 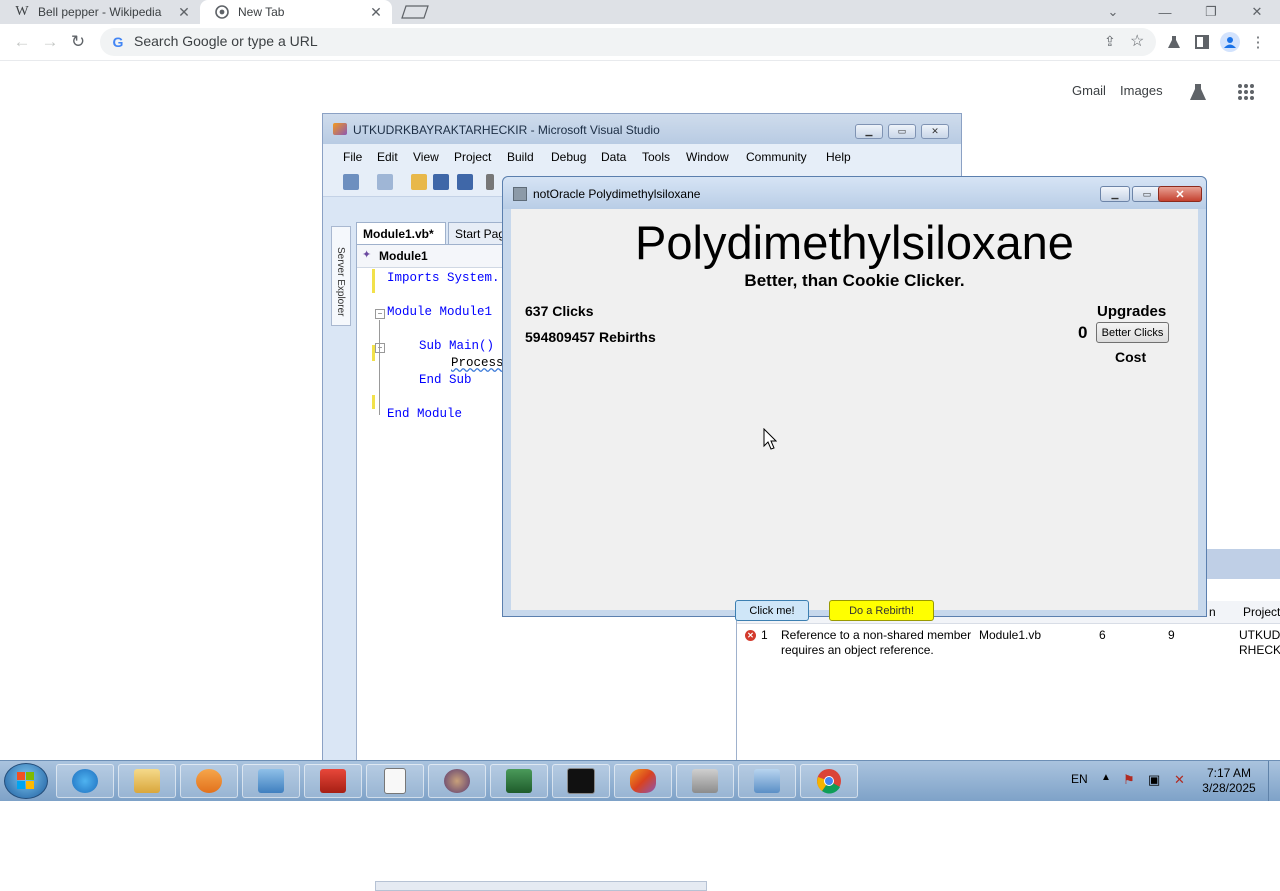 What do you see at coordinates (1229, 773) in the screenshot?
I see `clock-time: 7:17 AM` at bounding box center [1229, 773].